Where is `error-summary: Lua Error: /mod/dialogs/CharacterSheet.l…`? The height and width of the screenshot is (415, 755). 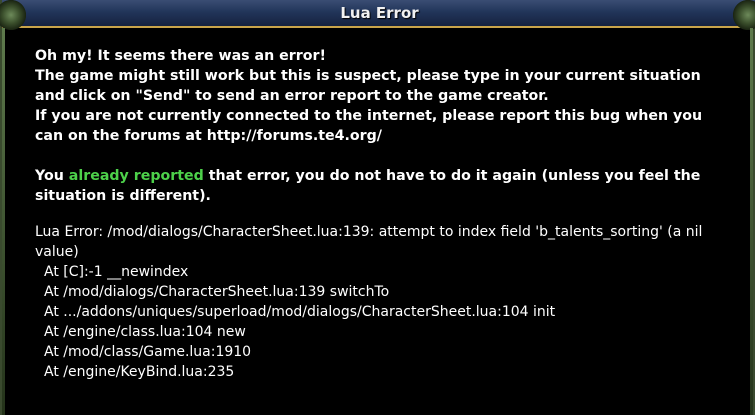
error-summary: Lua Error: /mod/dialogs/CharacterSheet.l… is located at coordinates (369, 242).